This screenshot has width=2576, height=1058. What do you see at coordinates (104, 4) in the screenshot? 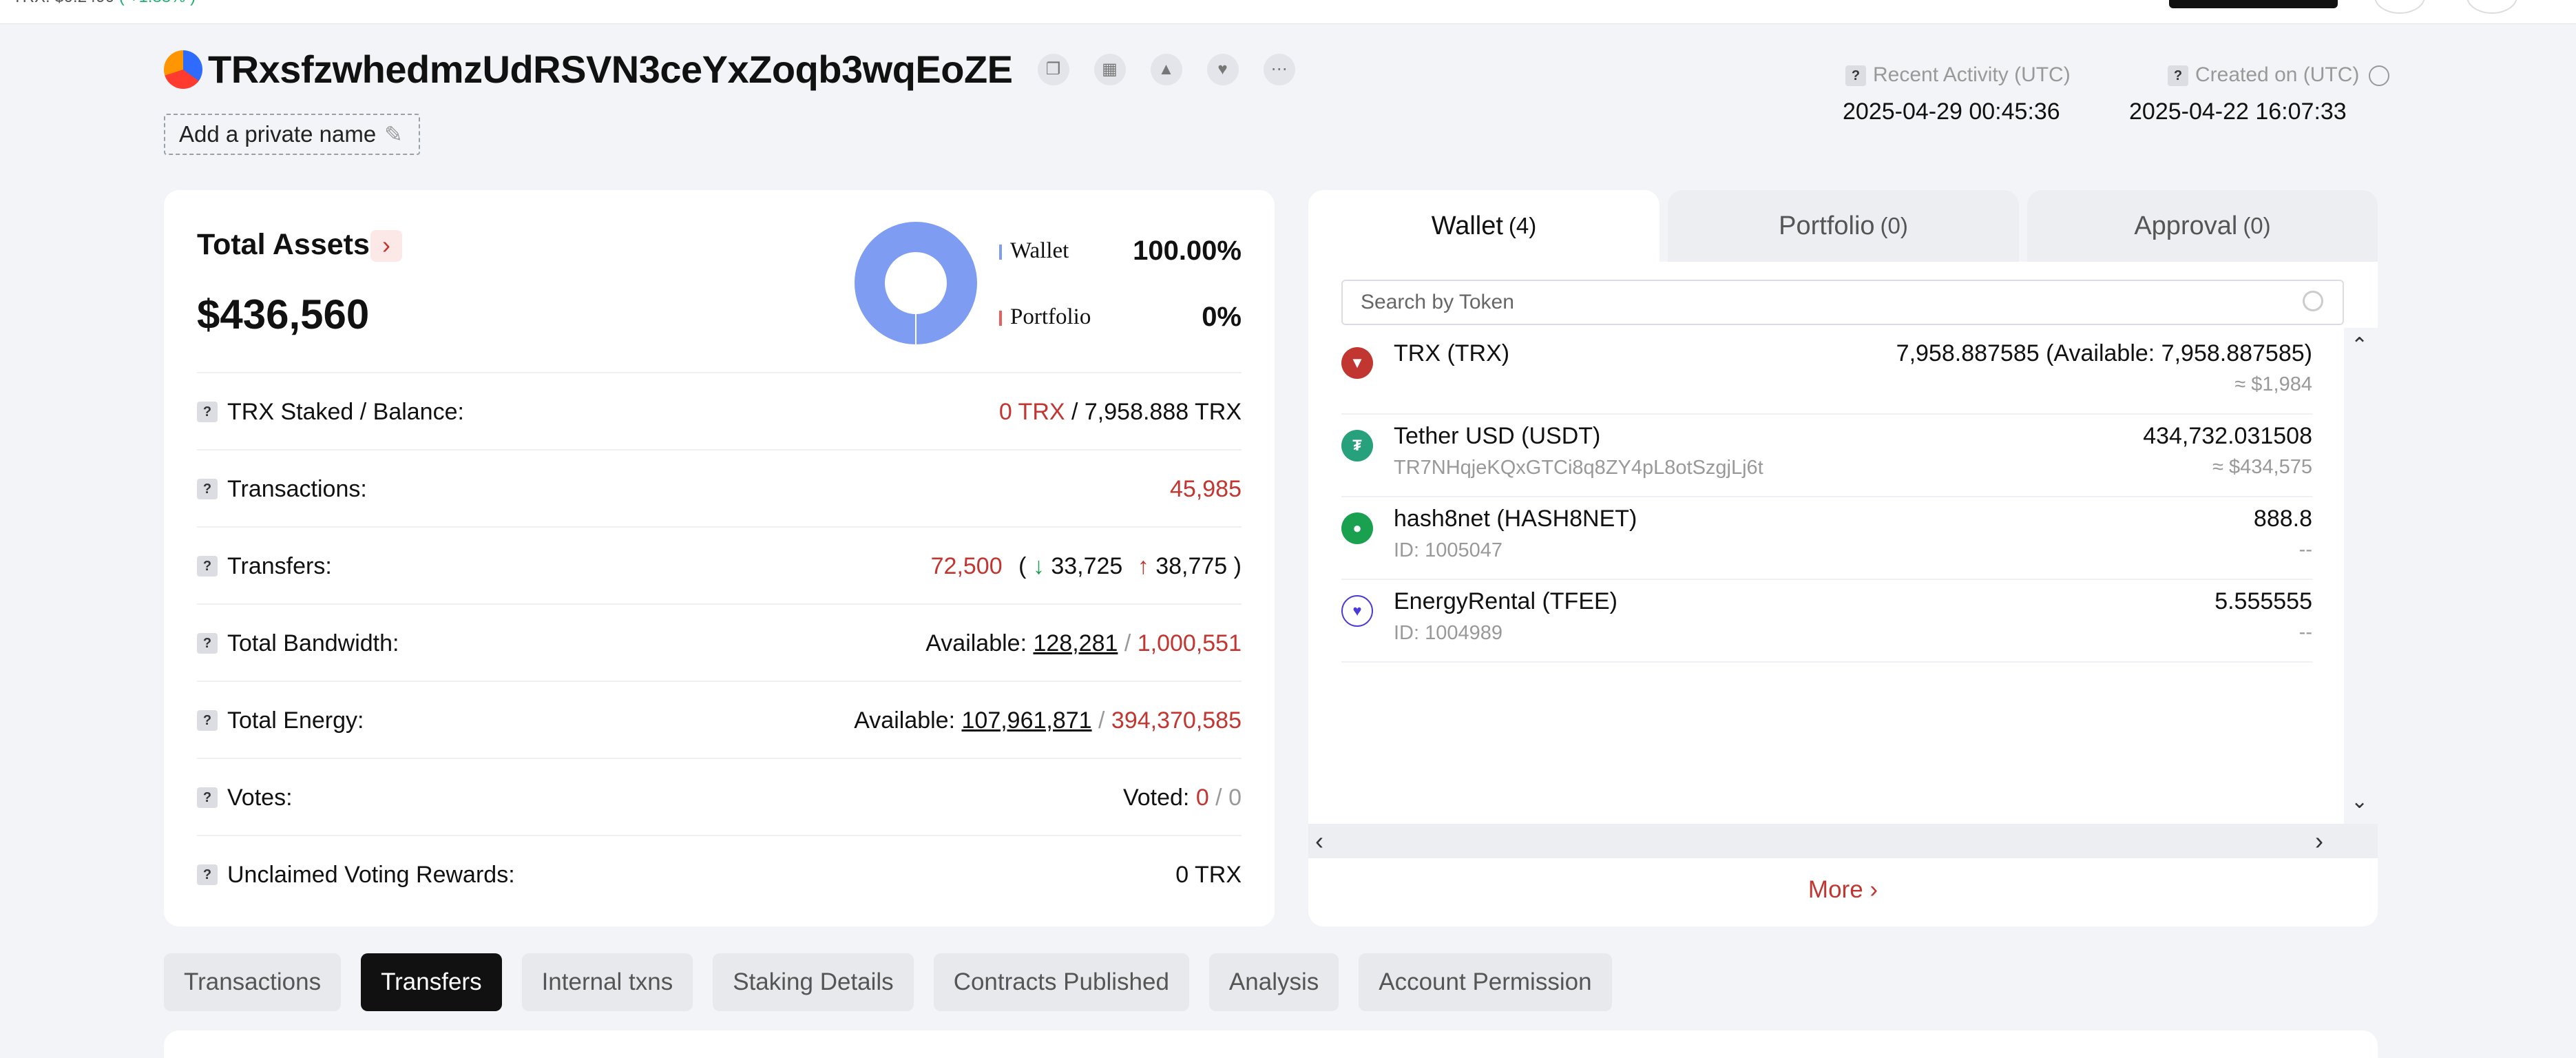
I see `trx-price: TRX: $0.2490 ( +1.88% )` at bounding box center [104, 4].